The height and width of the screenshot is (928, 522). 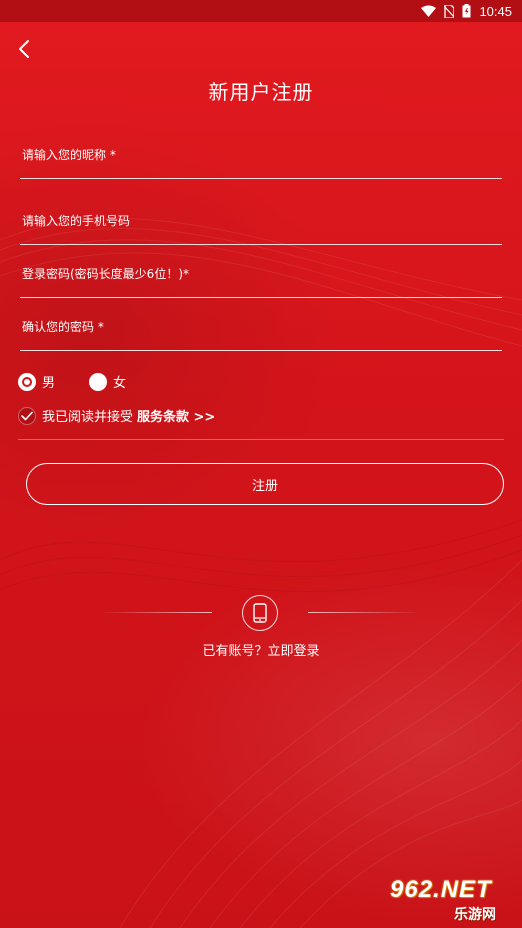 I want to click on password-input, so click(x=262, y=274).